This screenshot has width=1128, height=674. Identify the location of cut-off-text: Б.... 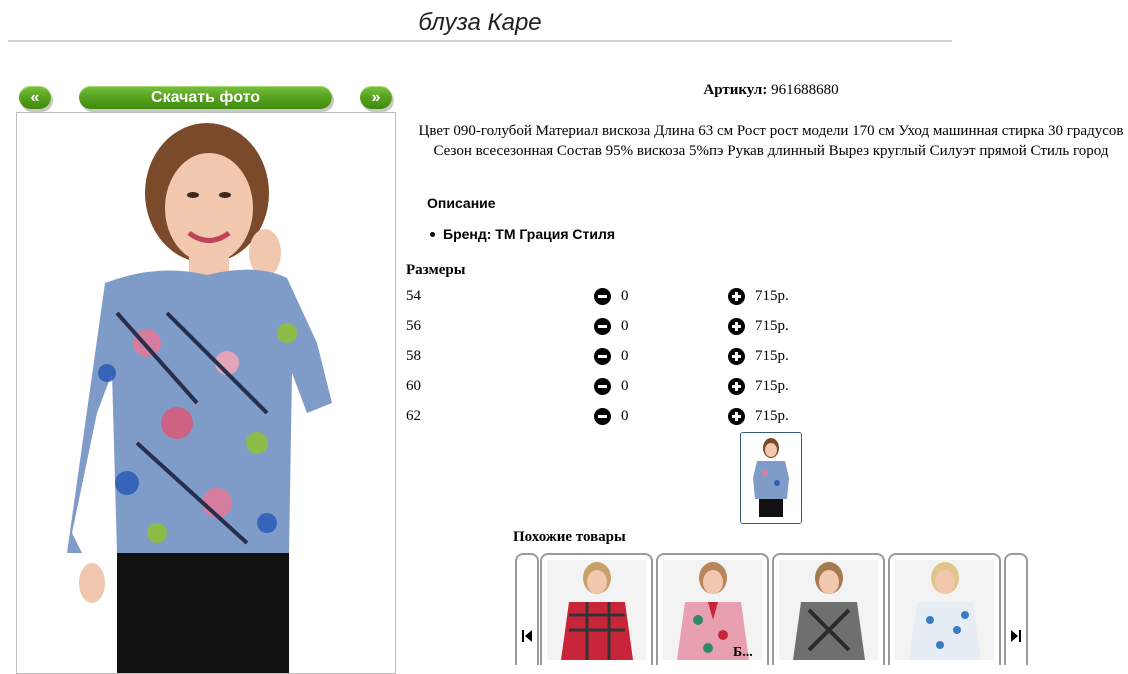
(743, 652).